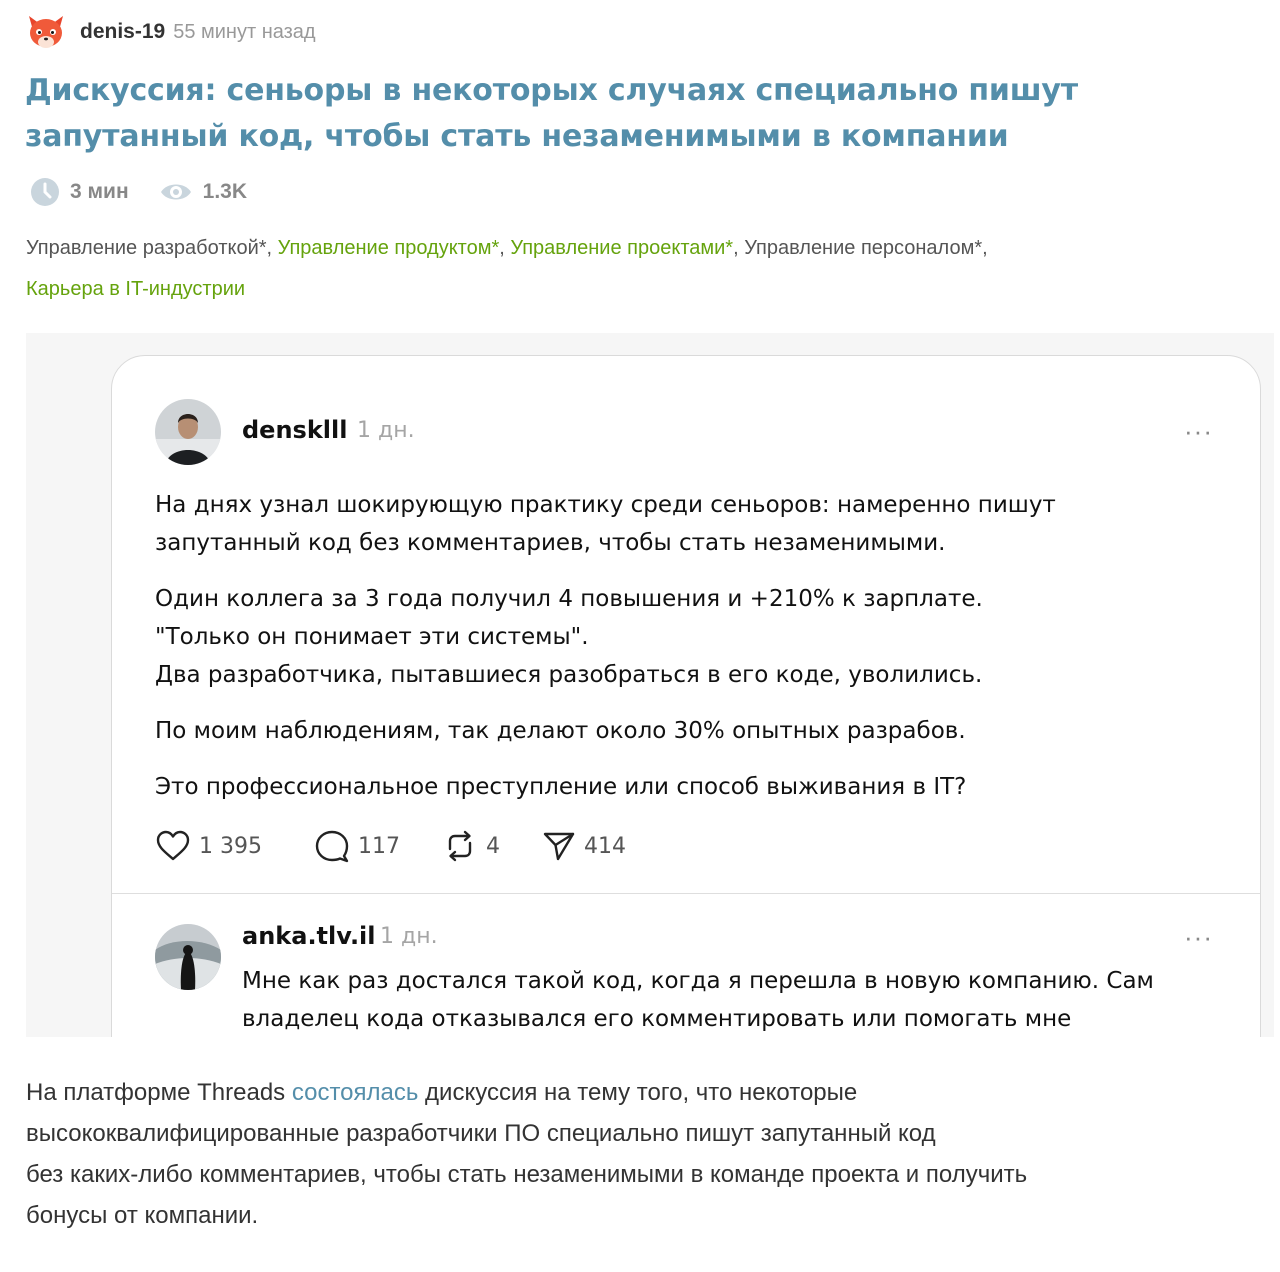 The height and width of the screenshot is (1272, 1280). What do you see at coordinates (638, 1092) in the screenshot?
I see `lead-text: дискуссия на тему того, что некоторые` at bounding box center [638, 1092].